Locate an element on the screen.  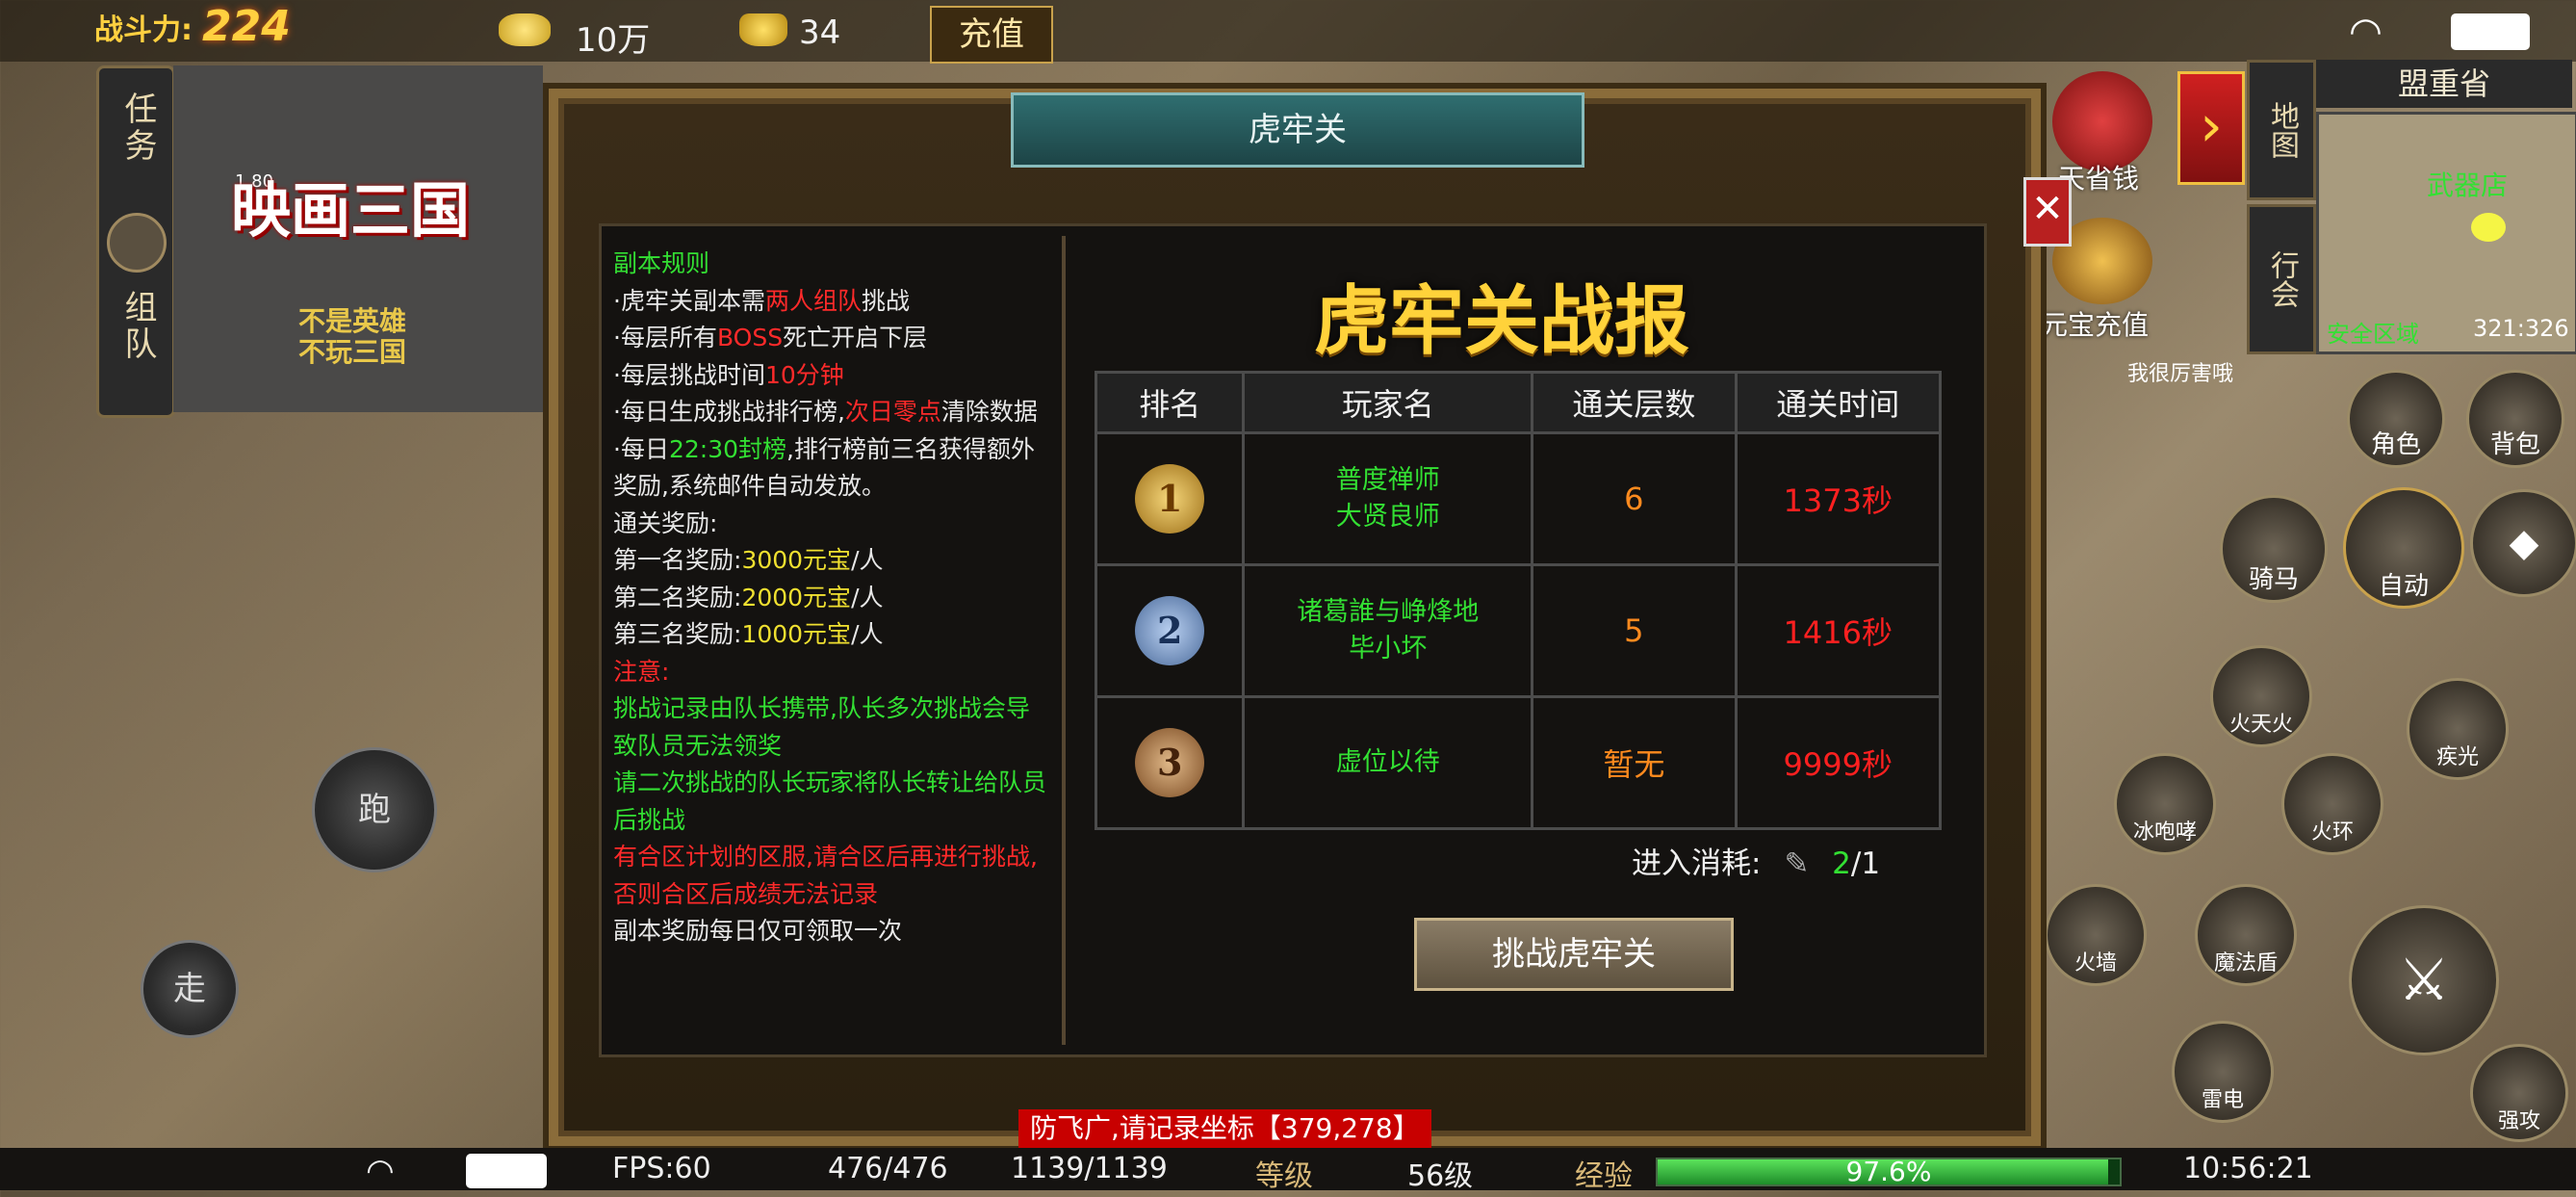
report-title: 虎牢关战报 is located at coordinates (1502, 321).